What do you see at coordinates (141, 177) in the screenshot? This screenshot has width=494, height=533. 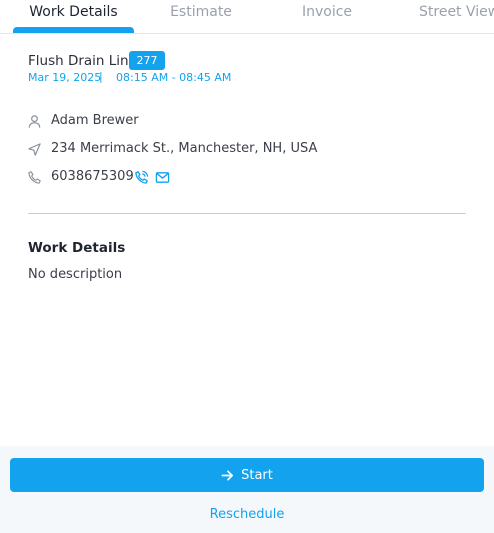 I see `phone-call-icon` at bounding box center [141, 177].